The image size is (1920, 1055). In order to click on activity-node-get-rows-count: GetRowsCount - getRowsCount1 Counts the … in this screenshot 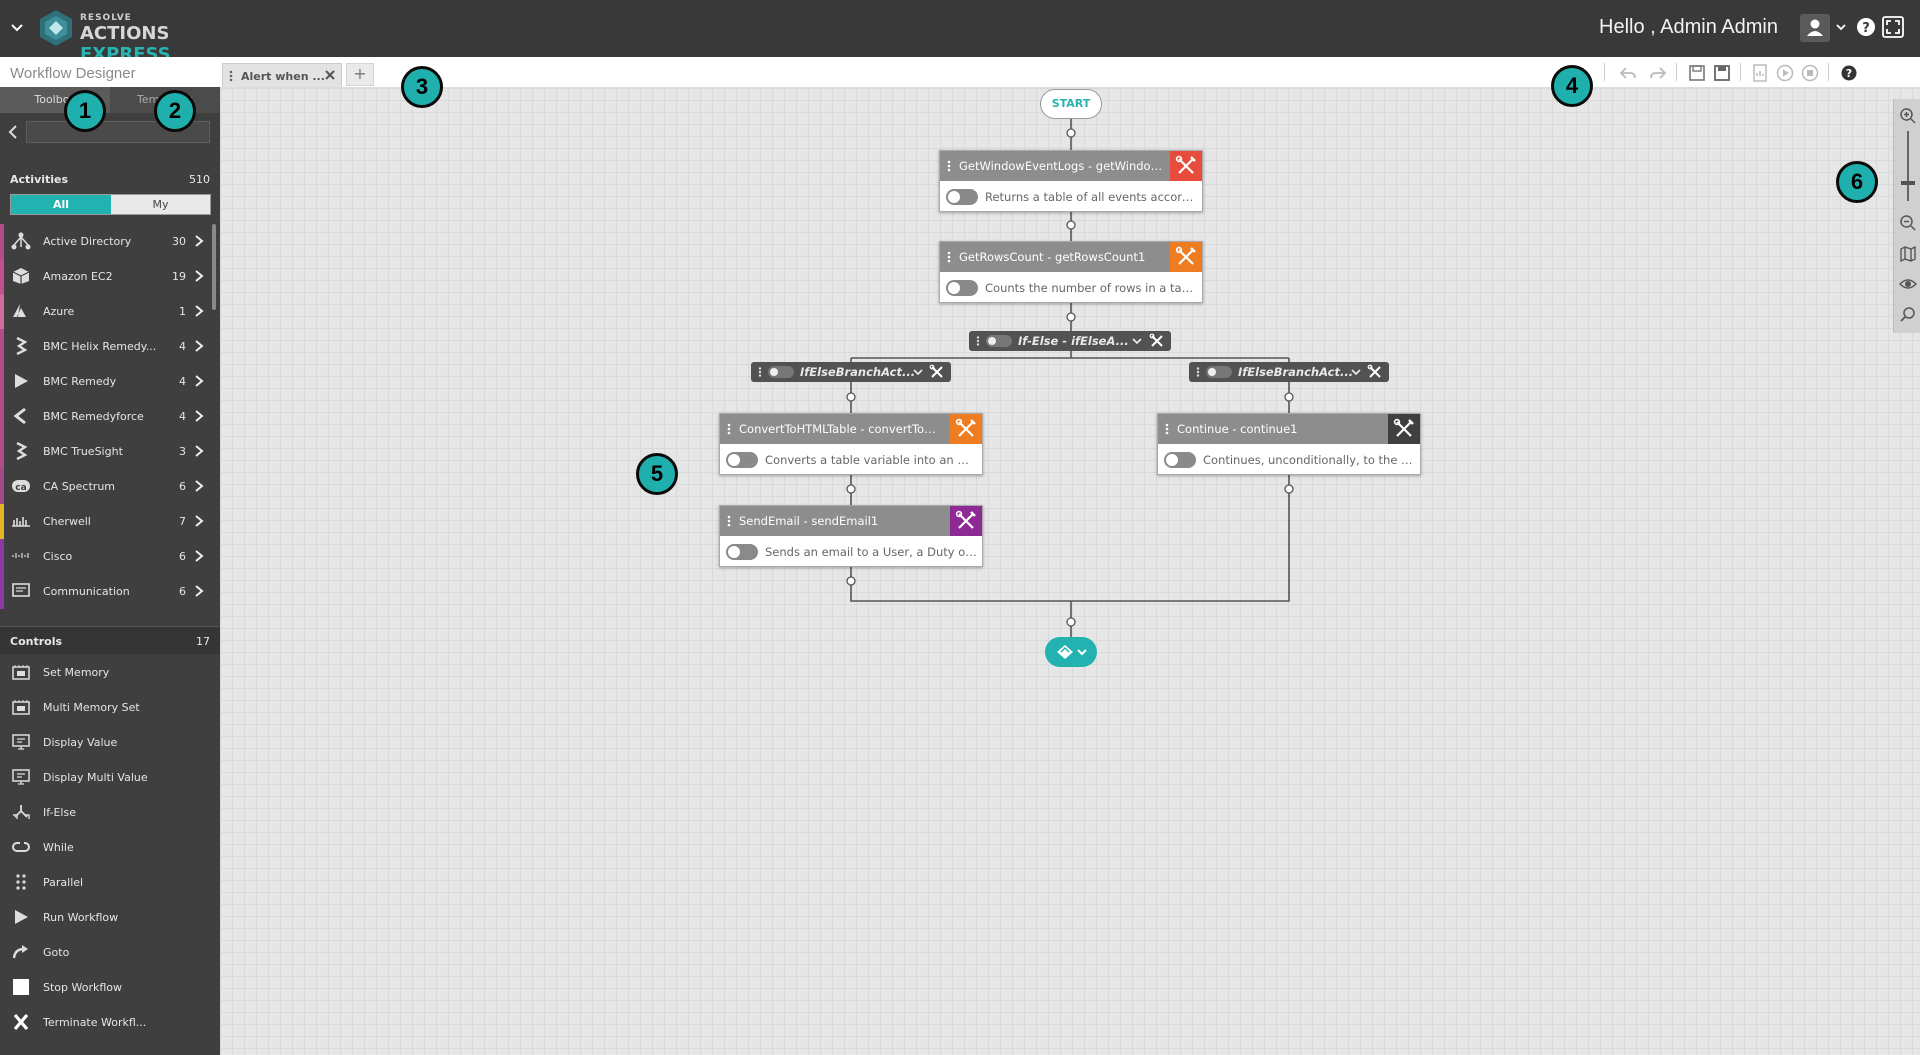, I will do `click(1071, 272)`.